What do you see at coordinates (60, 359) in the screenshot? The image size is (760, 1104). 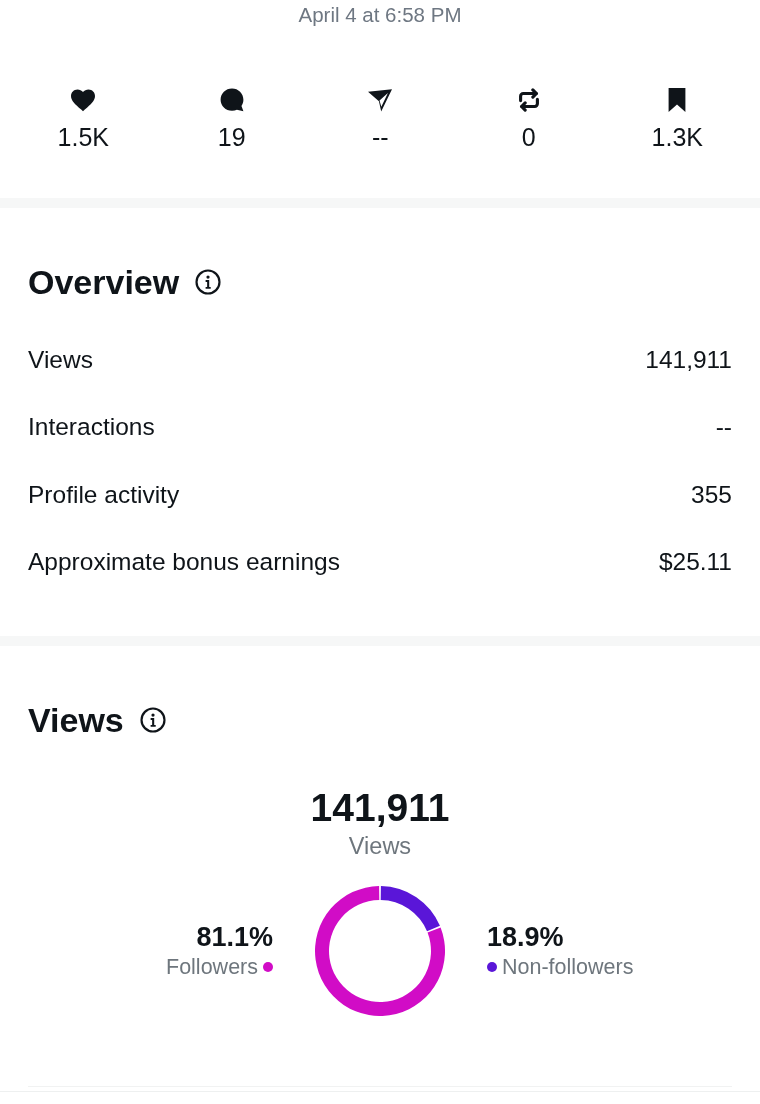 I see `metric-label: Views` at bounding box center [60, 359].